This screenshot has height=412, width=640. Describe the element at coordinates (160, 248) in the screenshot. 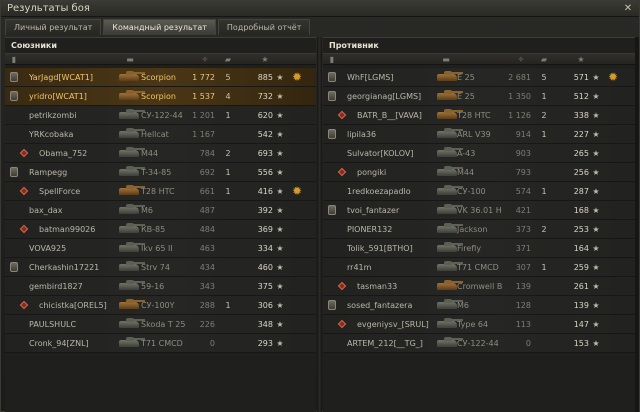

I see `player-row: VOVA925 Ikv 65 II 463 334 ★` at that location.